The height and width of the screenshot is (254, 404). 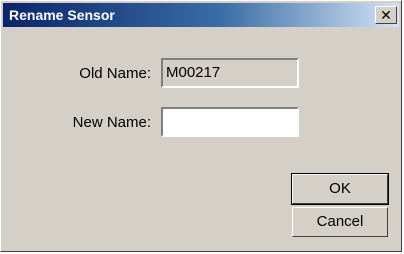 I want to click on close-icon: ✕, so click(x=386, y=15).